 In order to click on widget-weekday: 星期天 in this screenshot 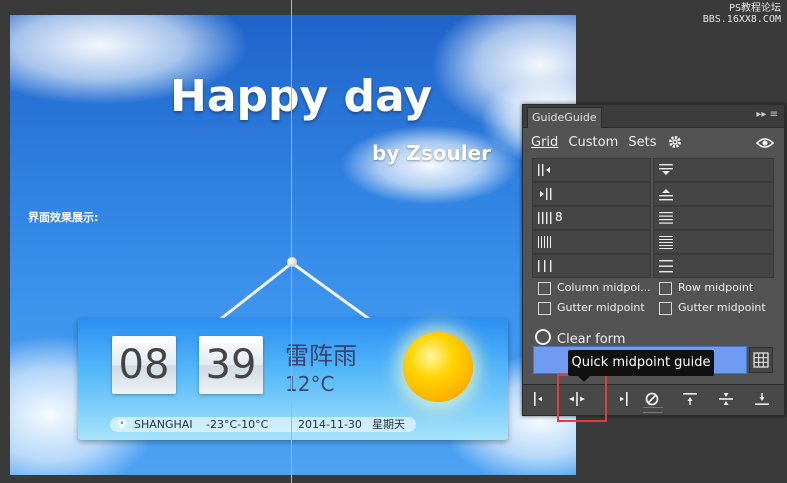, I will do `click(388, 424)`.